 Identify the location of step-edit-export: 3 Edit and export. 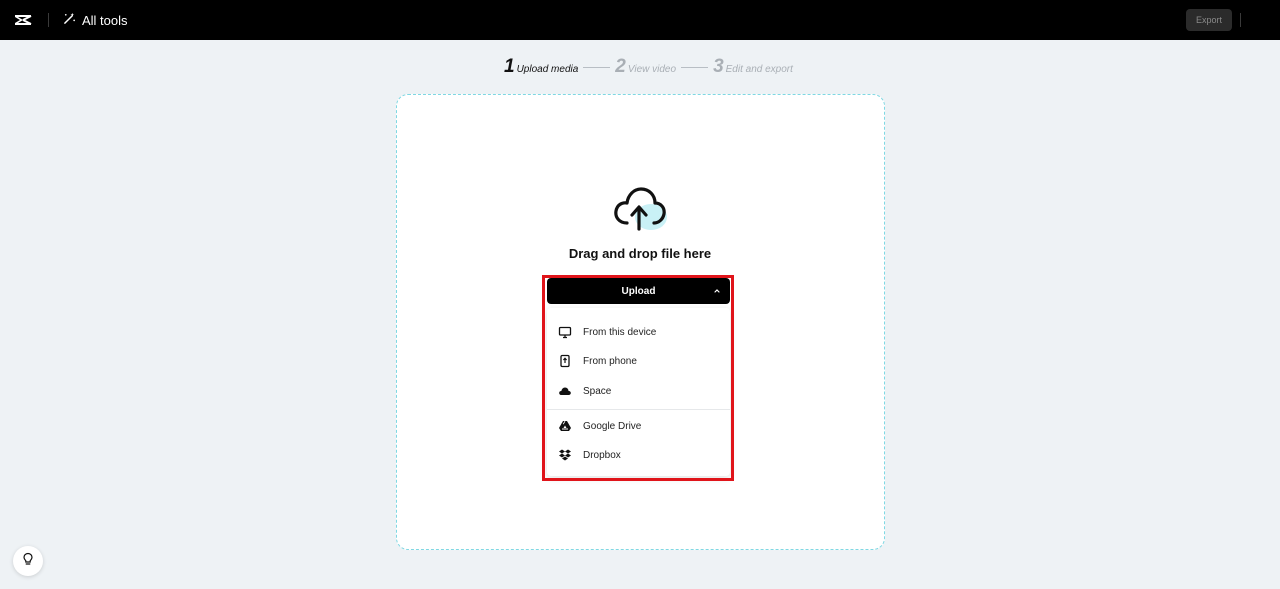
(753, 67).